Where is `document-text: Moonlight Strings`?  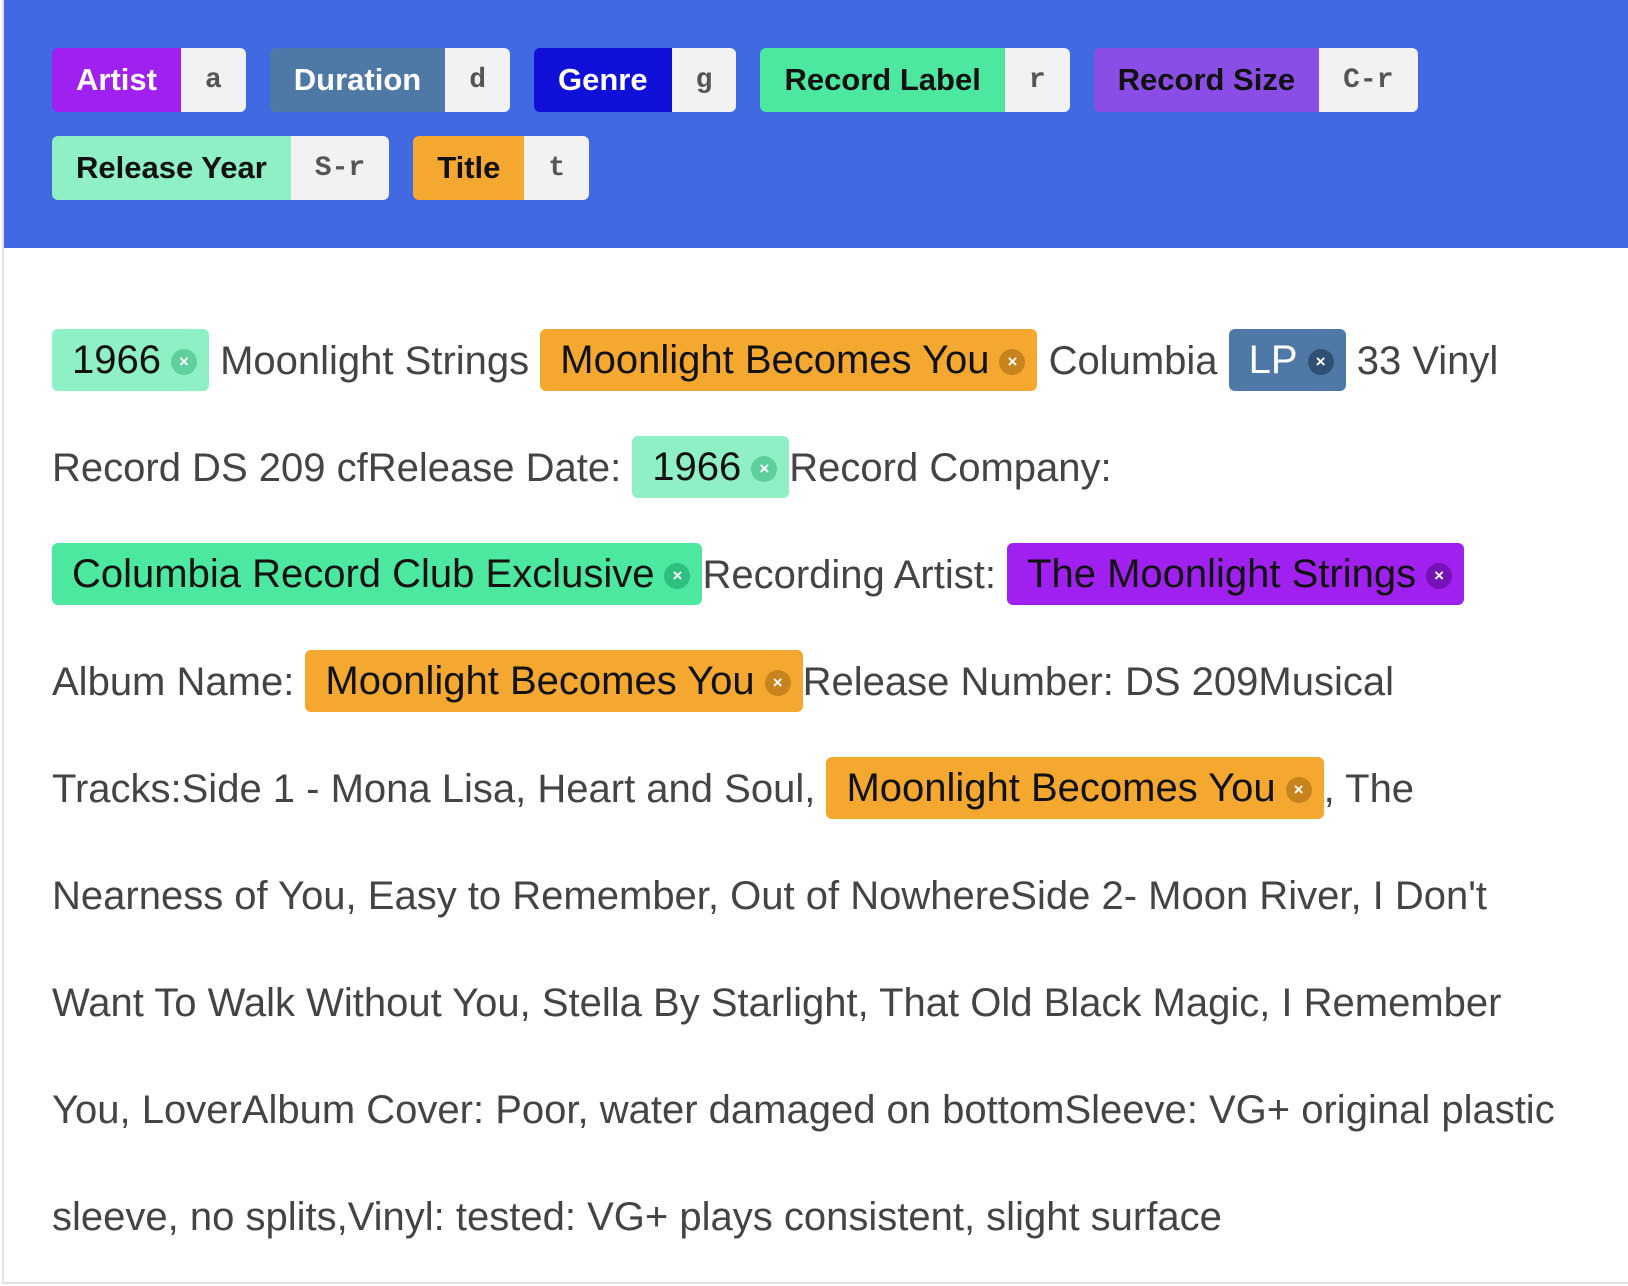 document-text: Moonlight Strings is located at coordinates (374, 361).